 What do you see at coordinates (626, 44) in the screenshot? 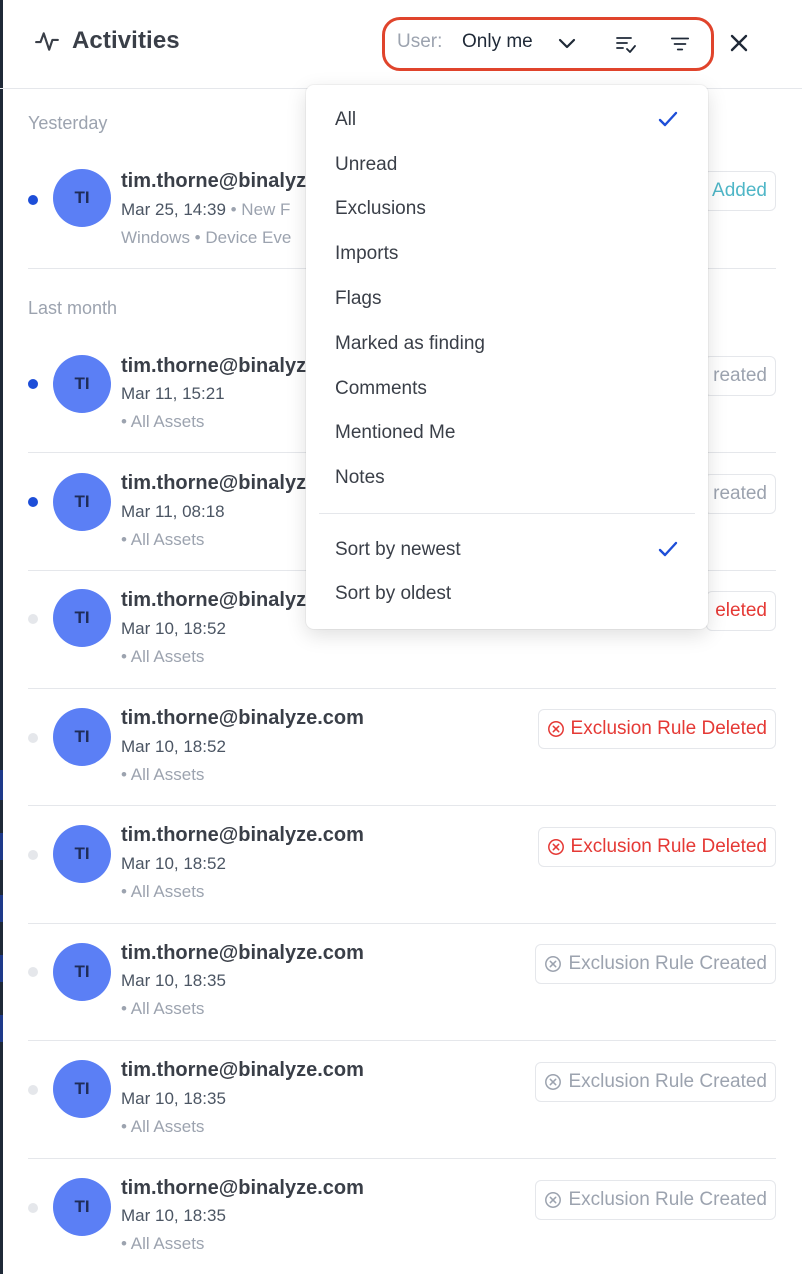
I see `sort-check-icon` at bounding box center [626, 44].